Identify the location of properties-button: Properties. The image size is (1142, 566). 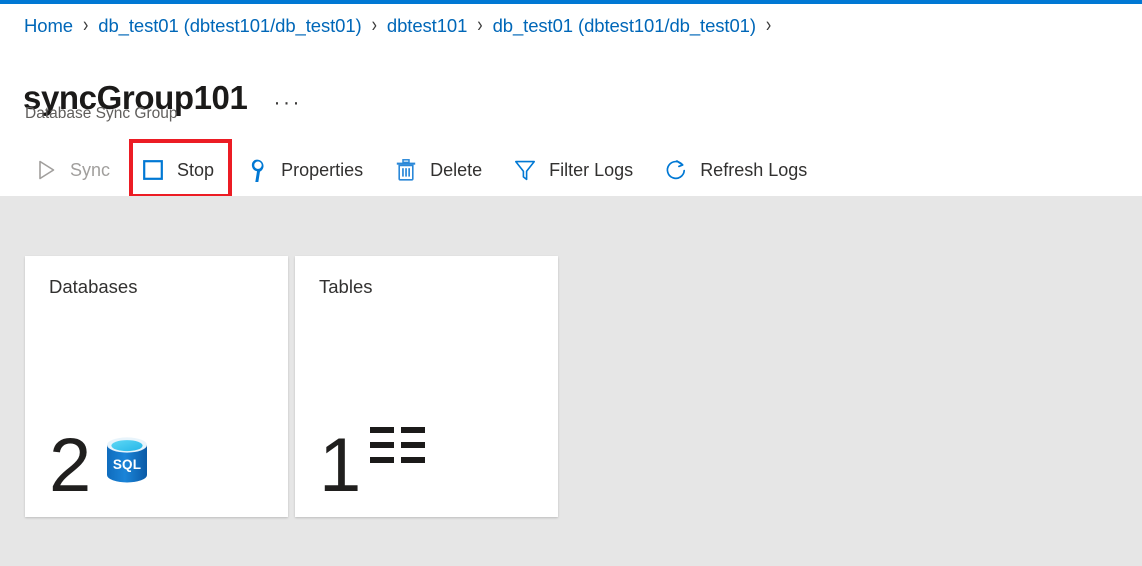
(310, 170).